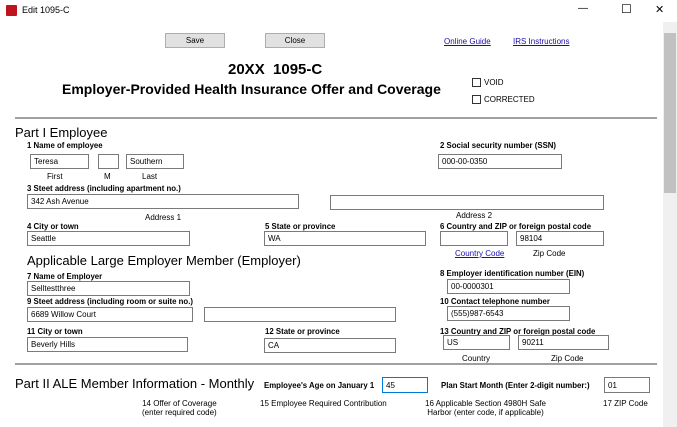  What do you see at coordinates (195, 40) in the screenshot?
I see `save-button: Save` at bounding box center [195, 40].